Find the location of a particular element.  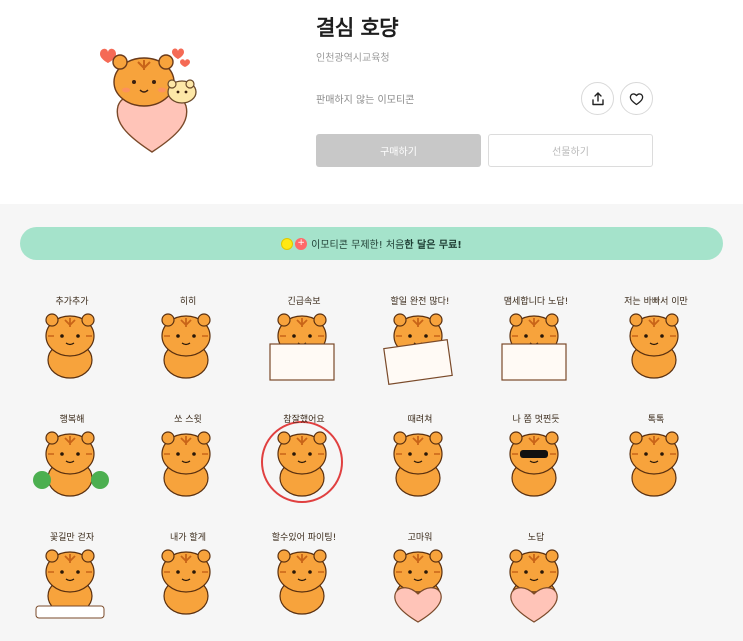

sticker-item: 쏘 스윗 is located at coordinates (188, 458).